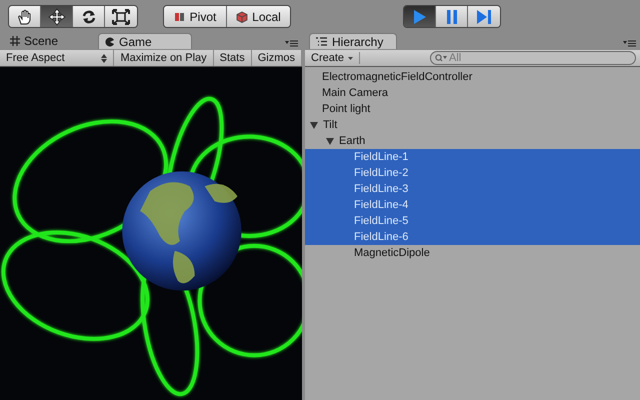 Image resolution: width=640 pixels, height=400 pixels. Describe the element at coordinates (195, 16) in the screenshot. I see `pivot-button: Pivot` at that location.